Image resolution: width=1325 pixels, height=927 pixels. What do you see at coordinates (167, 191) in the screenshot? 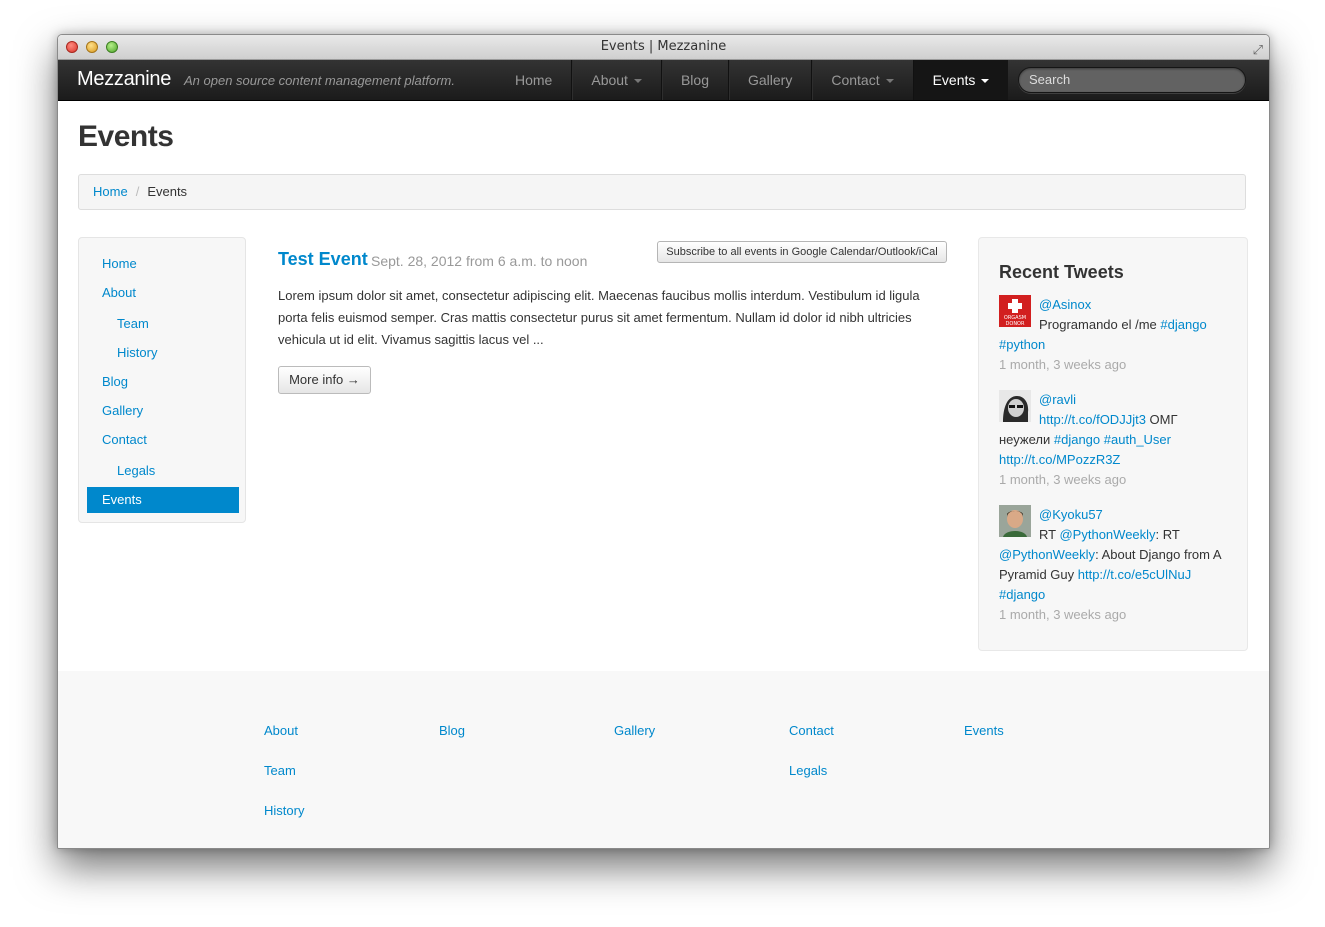
I see `breadcrumb-current: Events` at bounding box center [167, 191].